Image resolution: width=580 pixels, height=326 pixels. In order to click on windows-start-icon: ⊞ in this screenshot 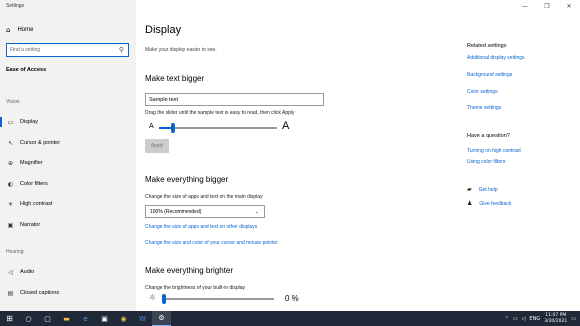, I will do `click(9, 318)`.